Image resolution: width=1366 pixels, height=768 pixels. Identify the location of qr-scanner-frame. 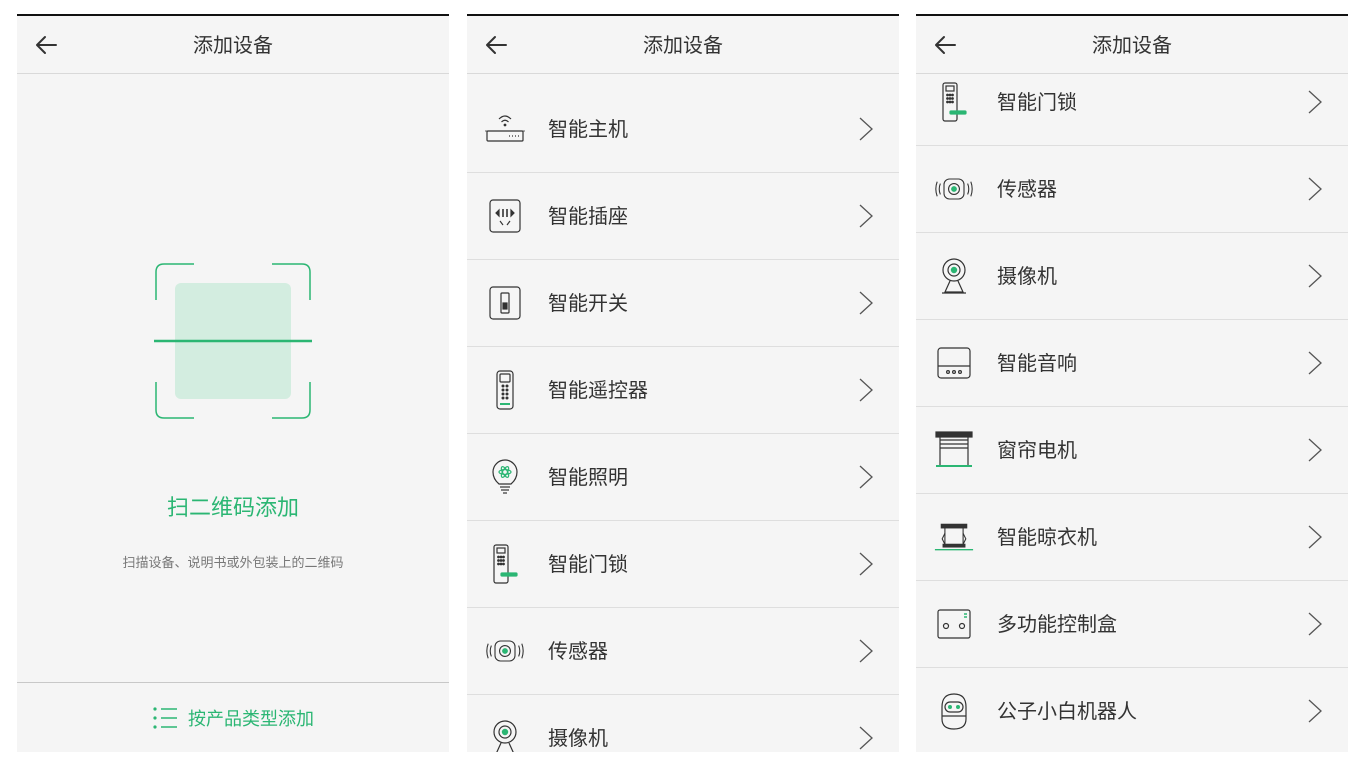
(233, 341).